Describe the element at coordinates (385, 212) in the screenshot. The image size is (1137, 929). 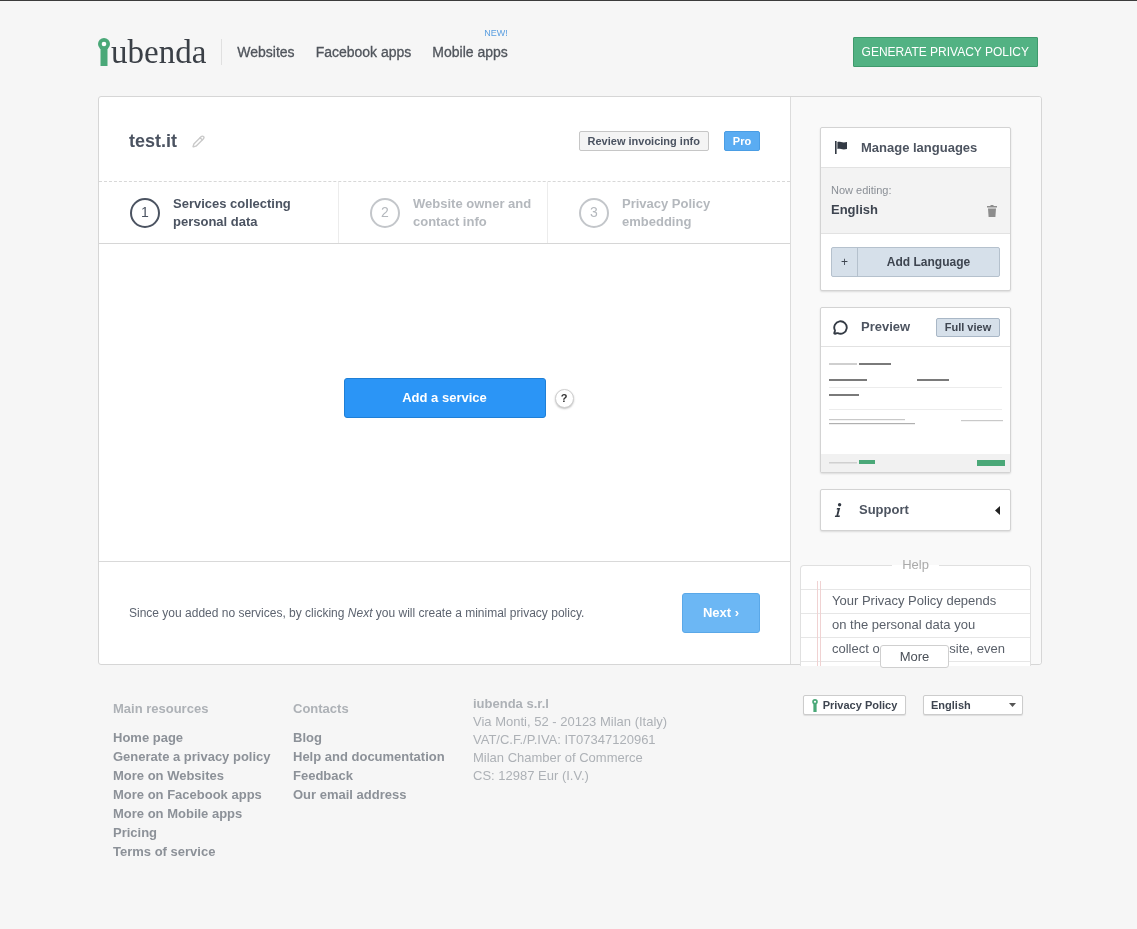
I see `step-number: 2` at that location.